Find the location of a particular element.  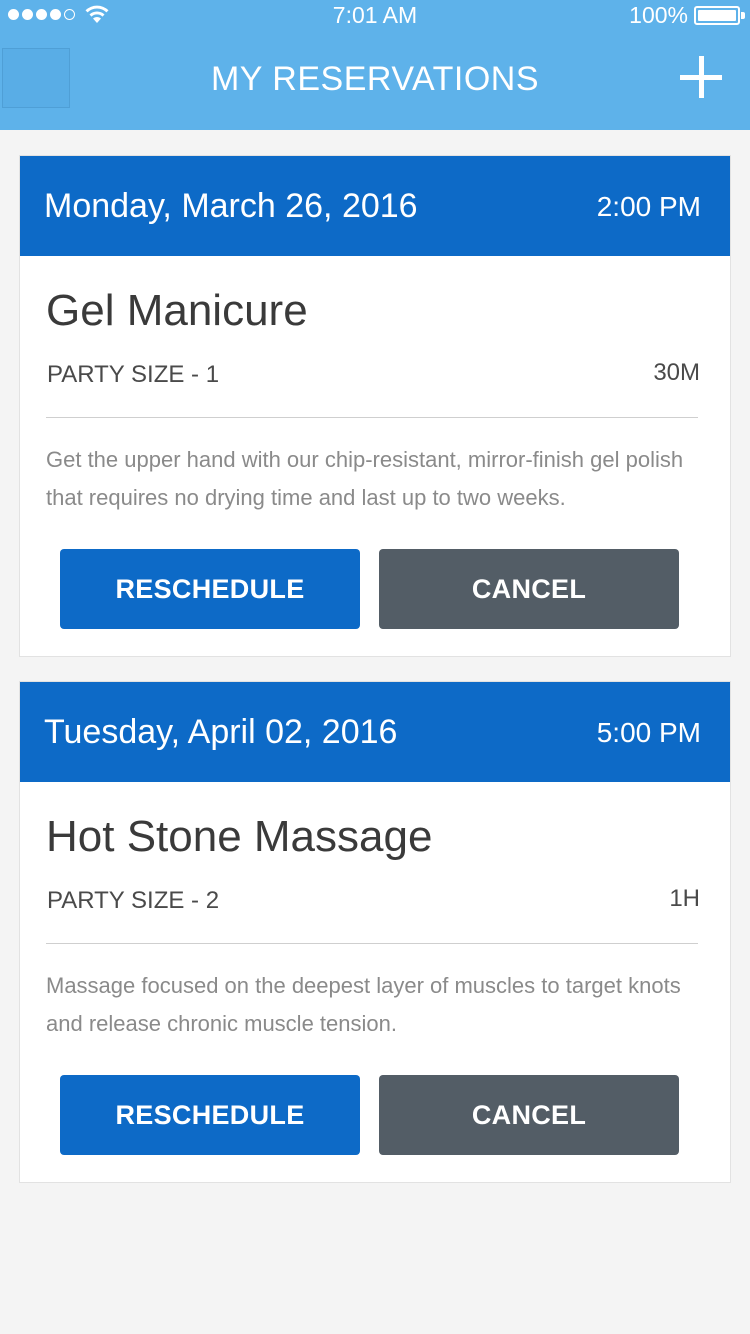

reservation-header: Monday, March 26, 2016 2:00 PM is located at coordinates (375, 206).